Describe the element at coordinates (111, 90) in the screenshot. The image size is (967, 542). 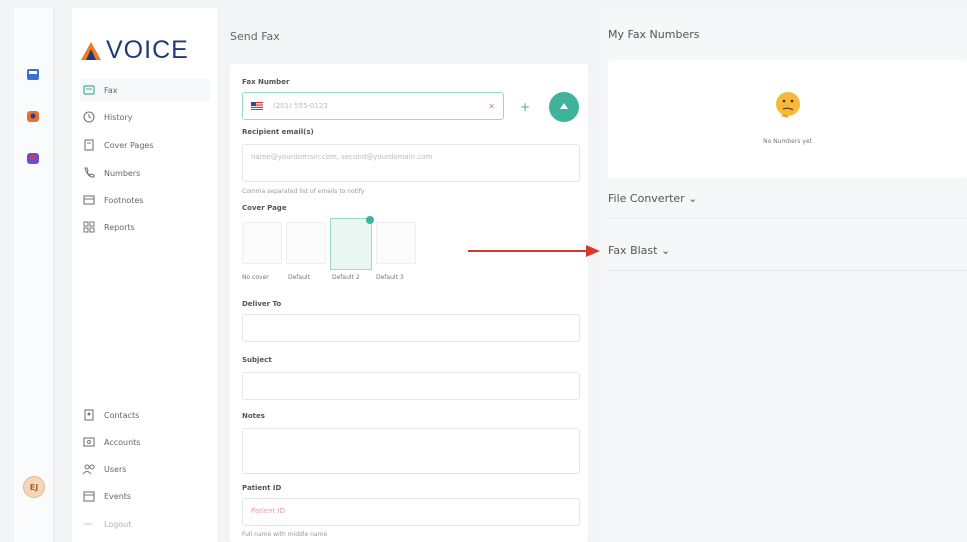
I see `sidebar-item-label: Fax` at that location.